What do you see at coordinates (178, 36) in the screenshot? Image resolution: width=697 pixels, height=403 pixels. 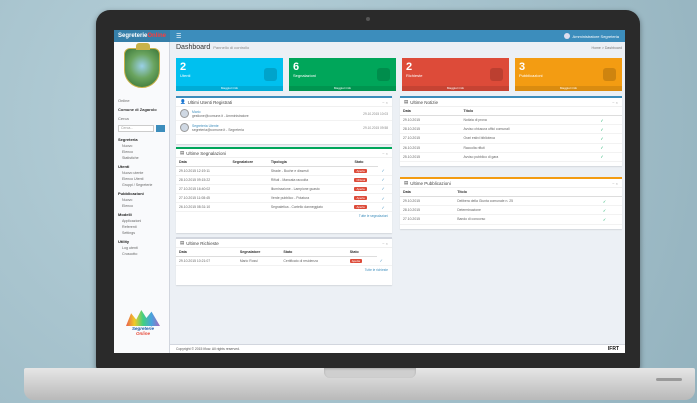 I see `menu-toggle-icon: ☰` at bounding box center [178, 36].